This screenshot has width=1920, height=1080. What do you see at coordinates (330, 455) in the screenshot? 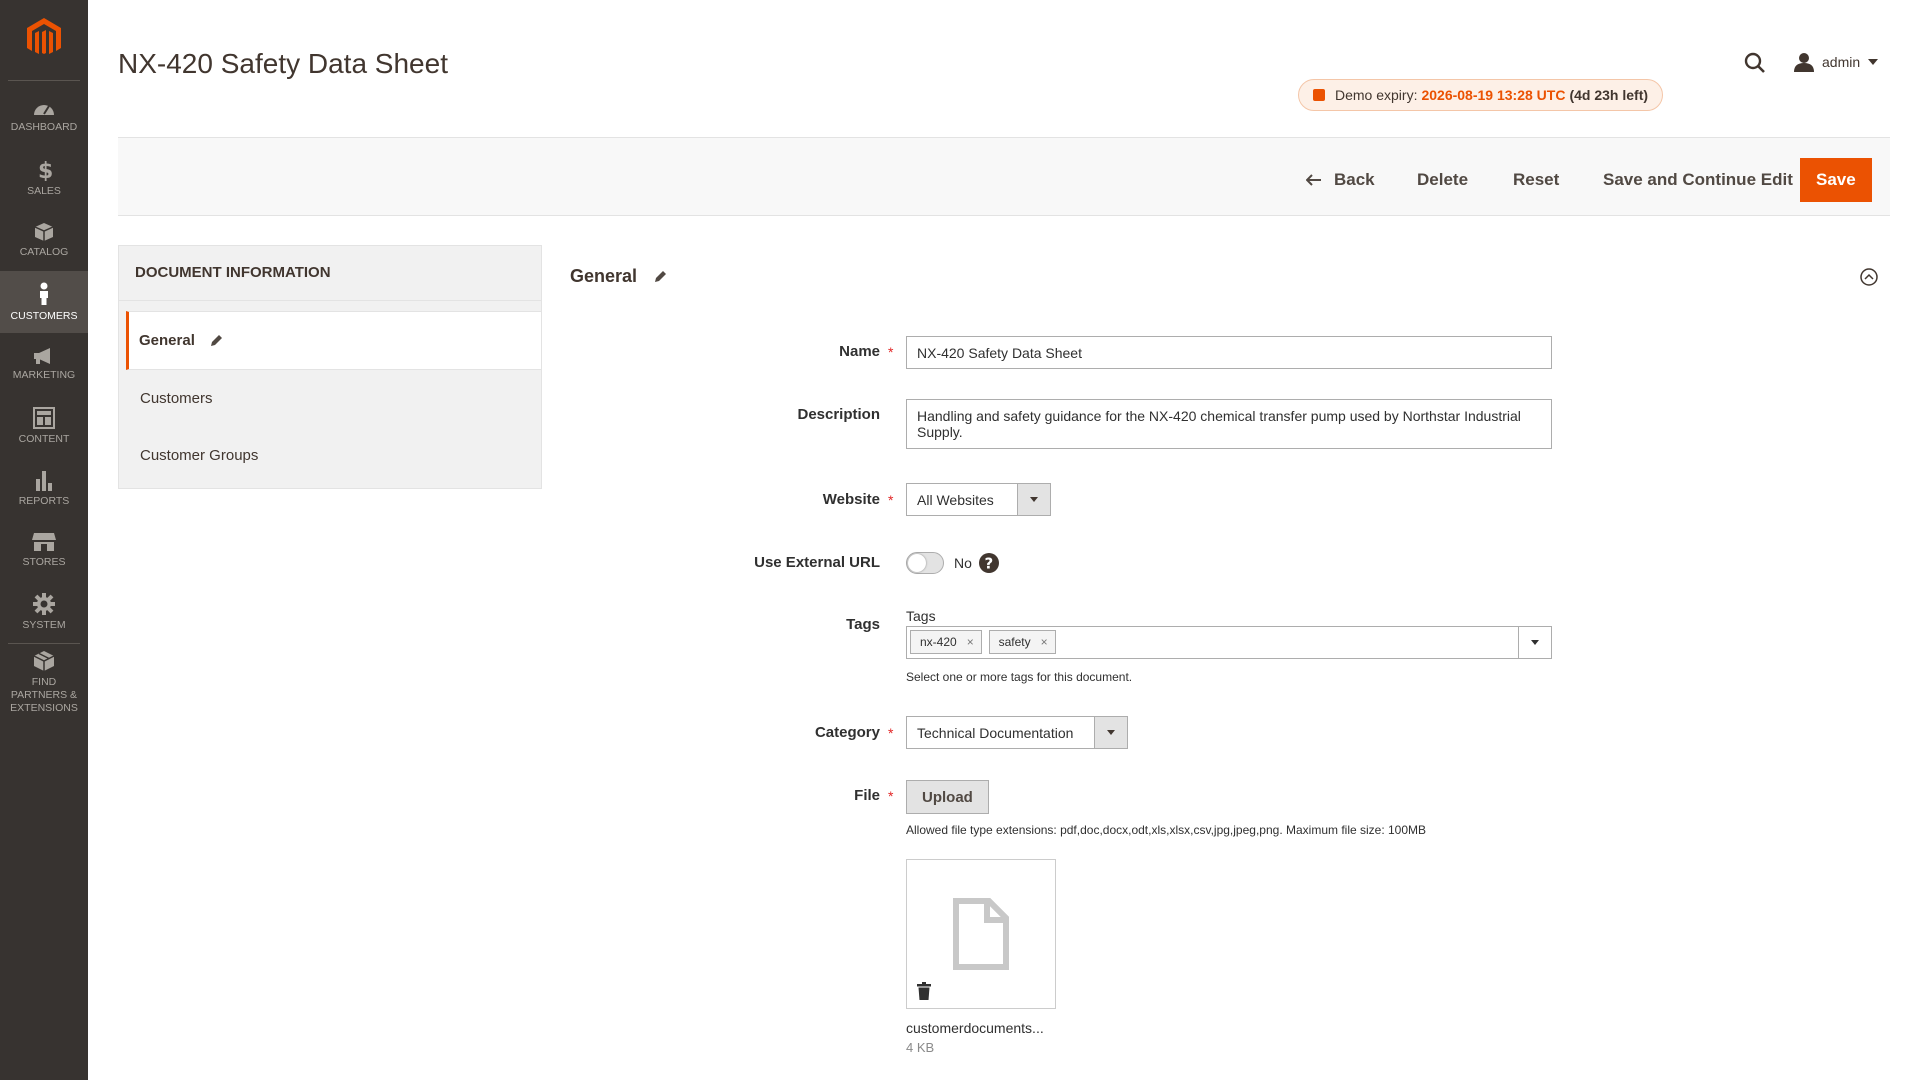
I see `tab-customer-groups: Customer Groups` at bounding box center [330, 455].